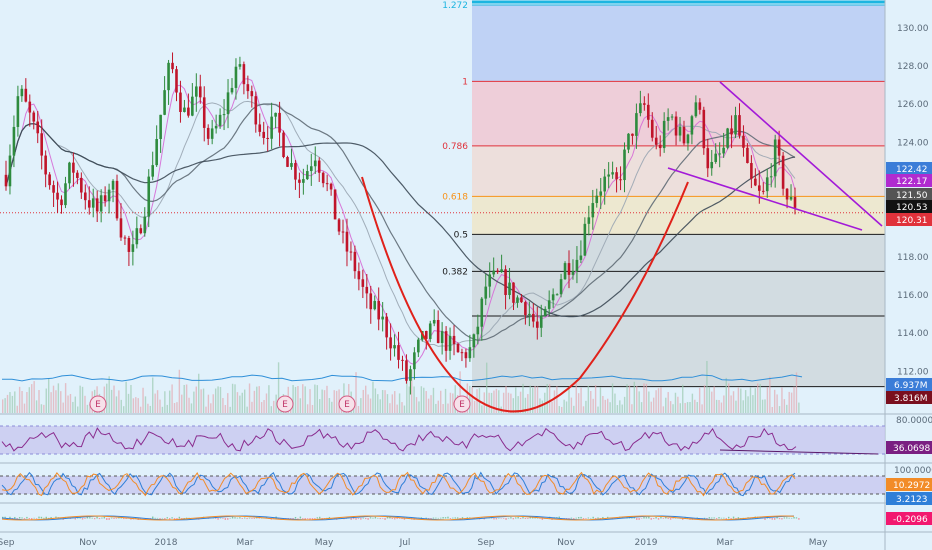 Image resolution: width=932 pixels, height=550 pixels. What do you see at coordinates (911, 386) in the screenshot?
I see `volume-badge-label: 6.937M` at bounding box center [911, 386].